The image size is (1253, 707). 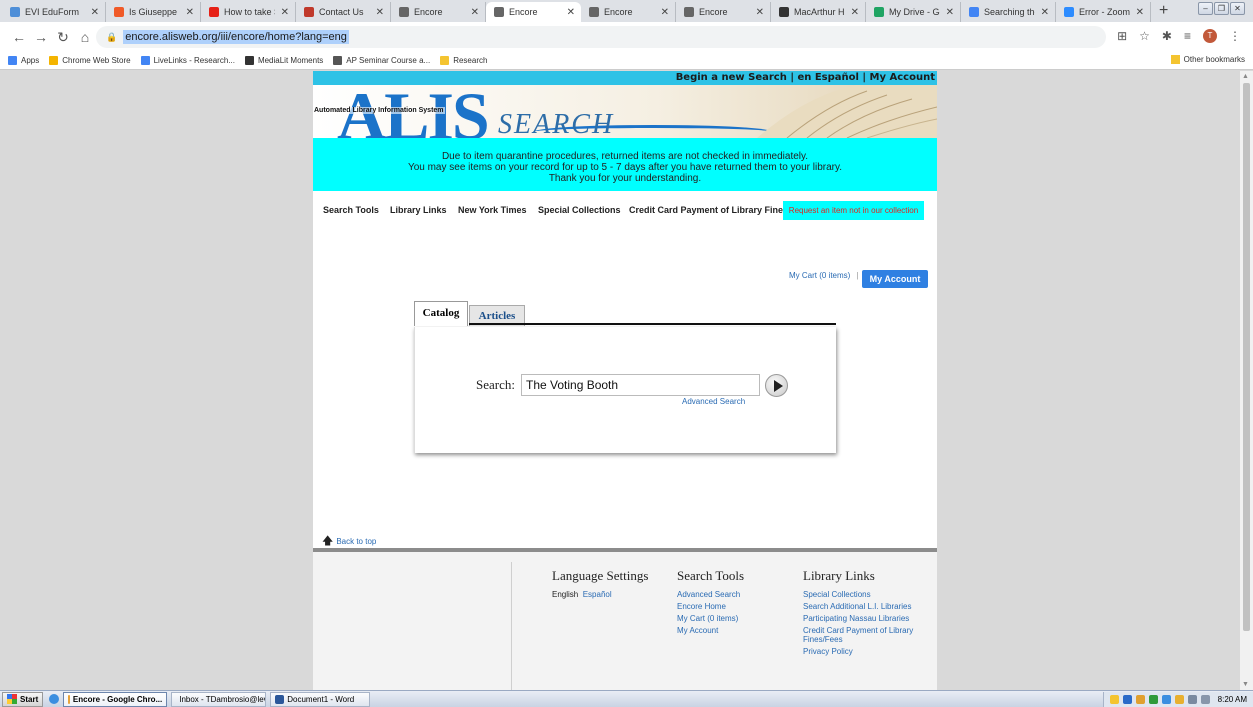 What do you see at coordinates (1205, 8) in the screenshot?
I see `minimize-icon: ‒` at bounding box center [1205, 8].